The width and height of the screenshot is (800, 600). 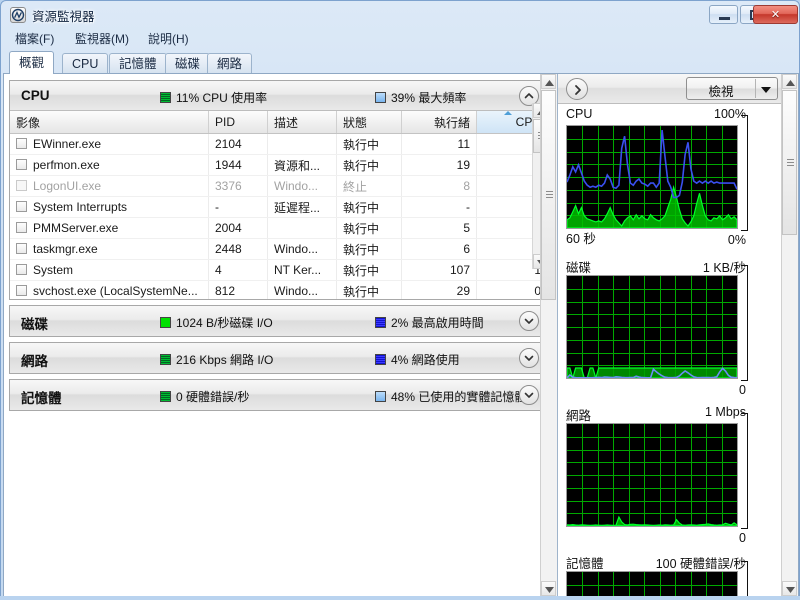 What do you see at coordinates (789, 335) in the screenshot?
I see `right-pane-scrollbar` at bounding box center [789, 335].